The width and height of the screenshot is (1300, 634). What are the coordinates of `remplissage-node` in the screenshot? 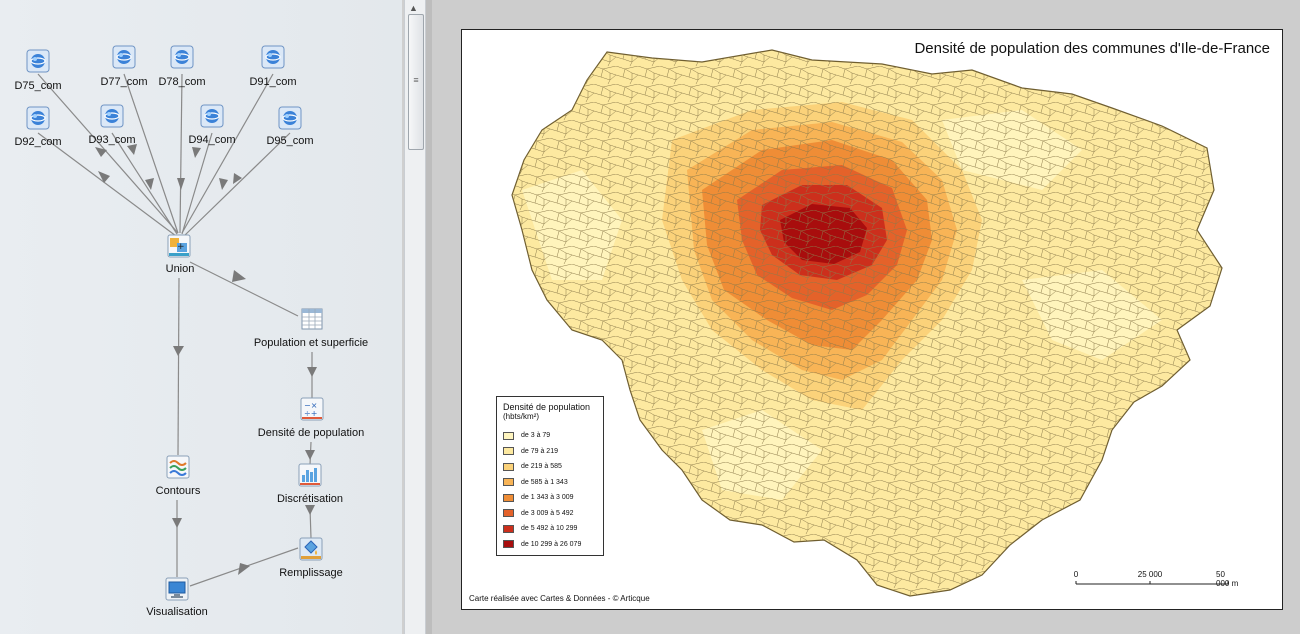 It's located at (311, 549).